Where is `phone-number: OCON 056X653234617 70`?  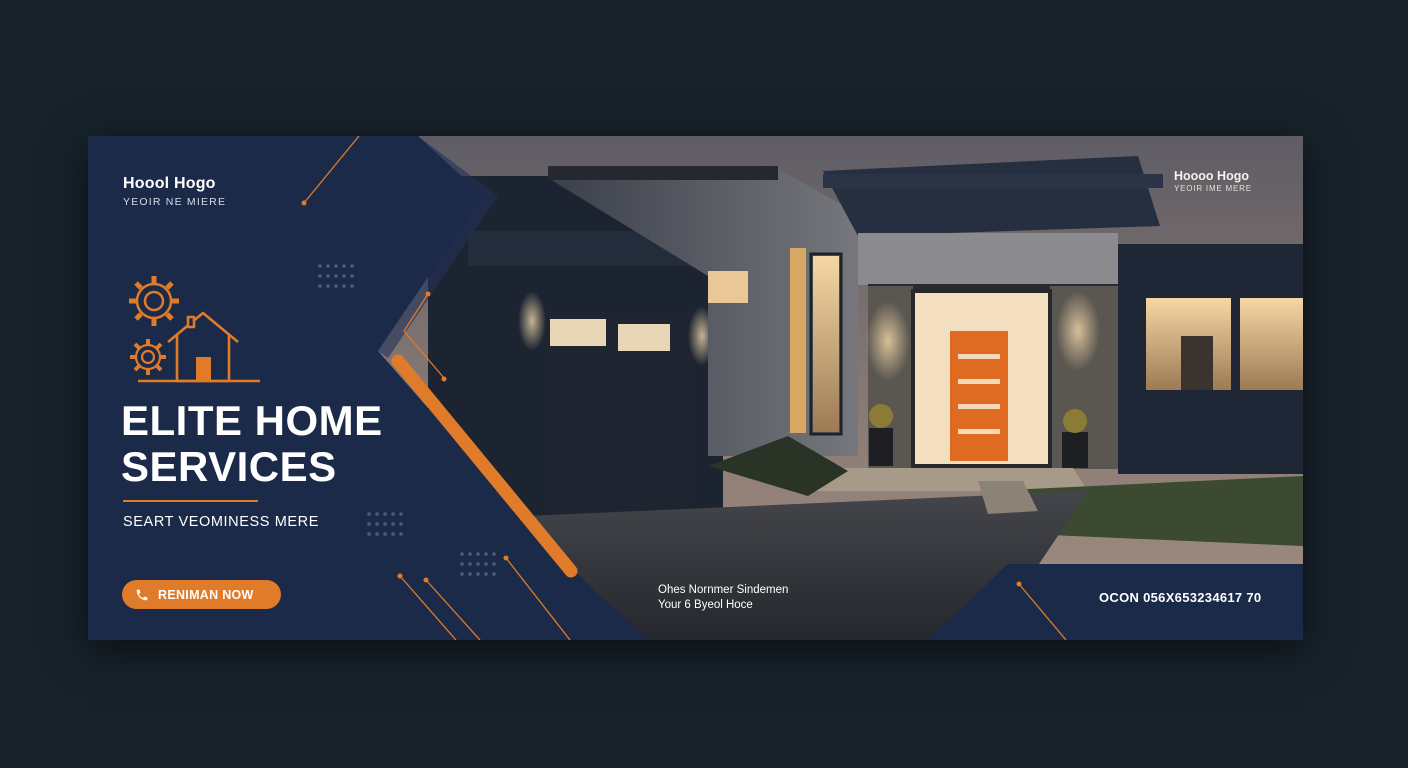 phone-number: OCON 056X653234617 70 is located at coordinates (1180, 597).